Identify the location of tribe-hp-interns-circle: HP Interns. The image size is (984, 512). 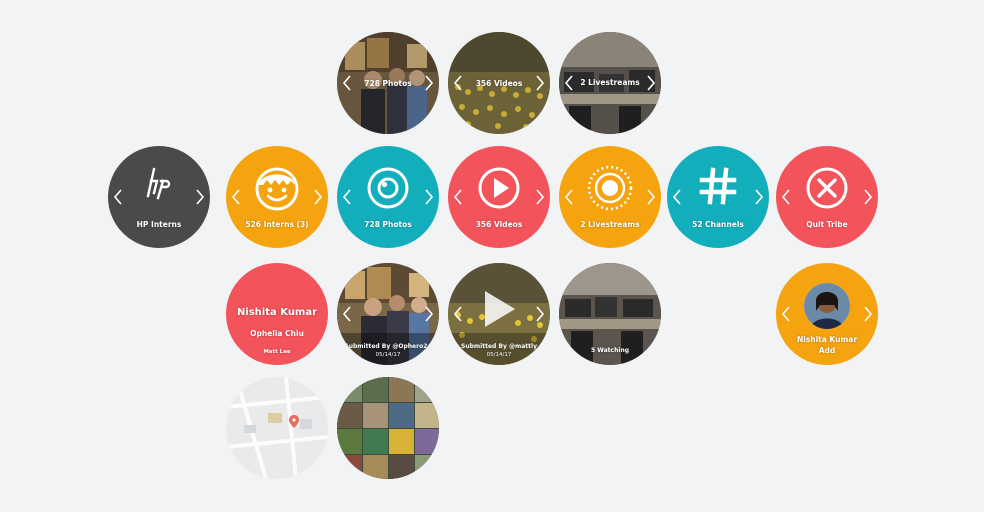
(159, 197).